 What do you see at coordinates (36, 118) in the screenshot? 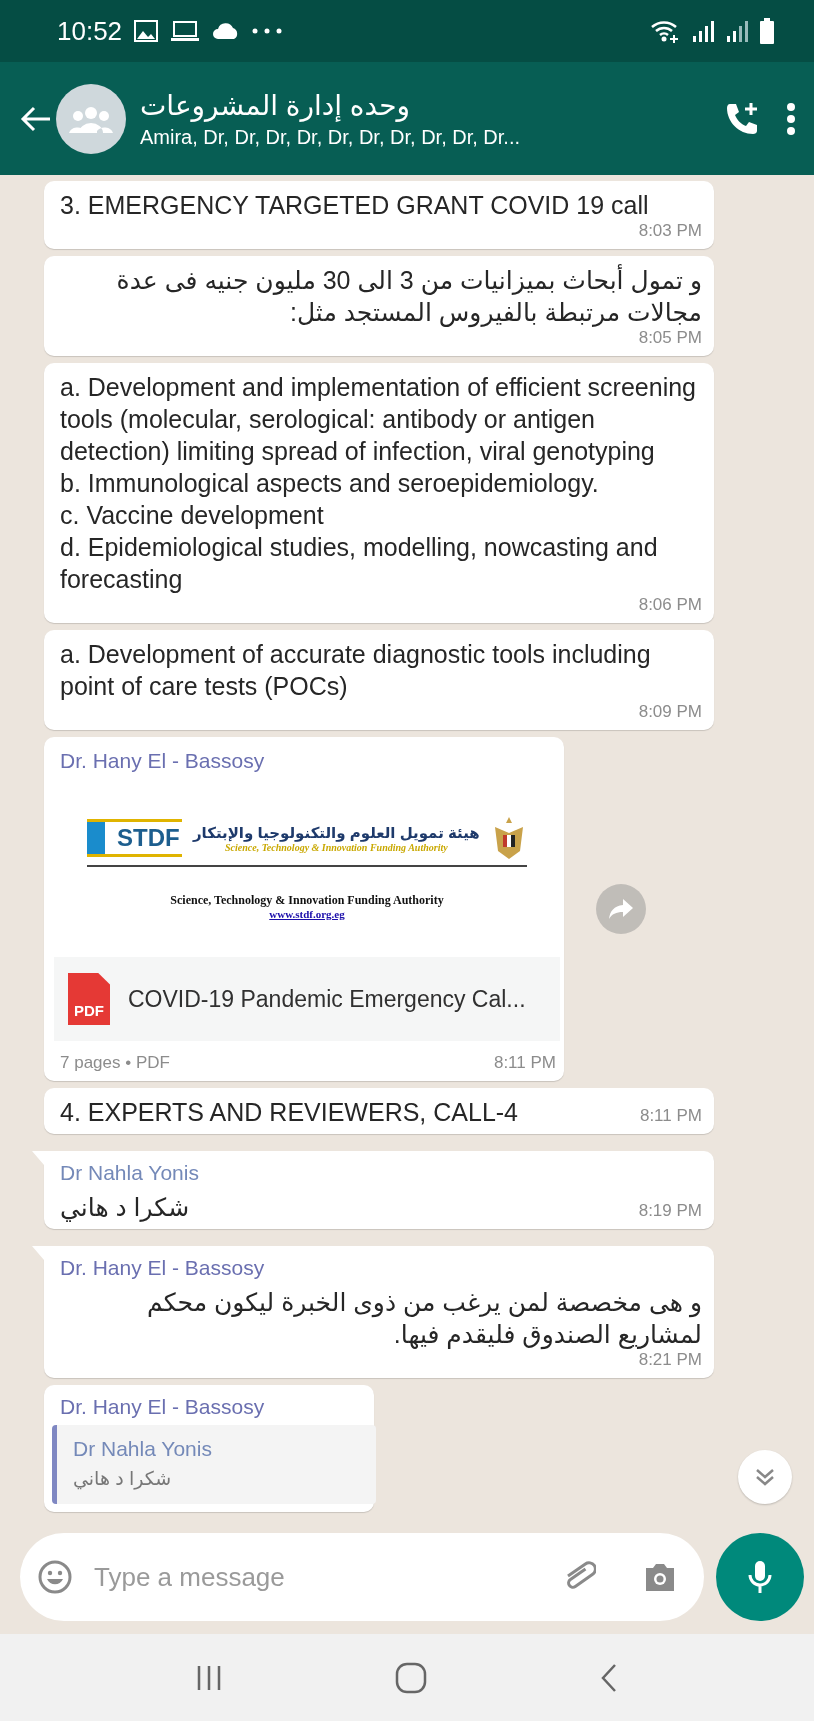
I see `back-arrow-icon` at bounding box center [36, 118].